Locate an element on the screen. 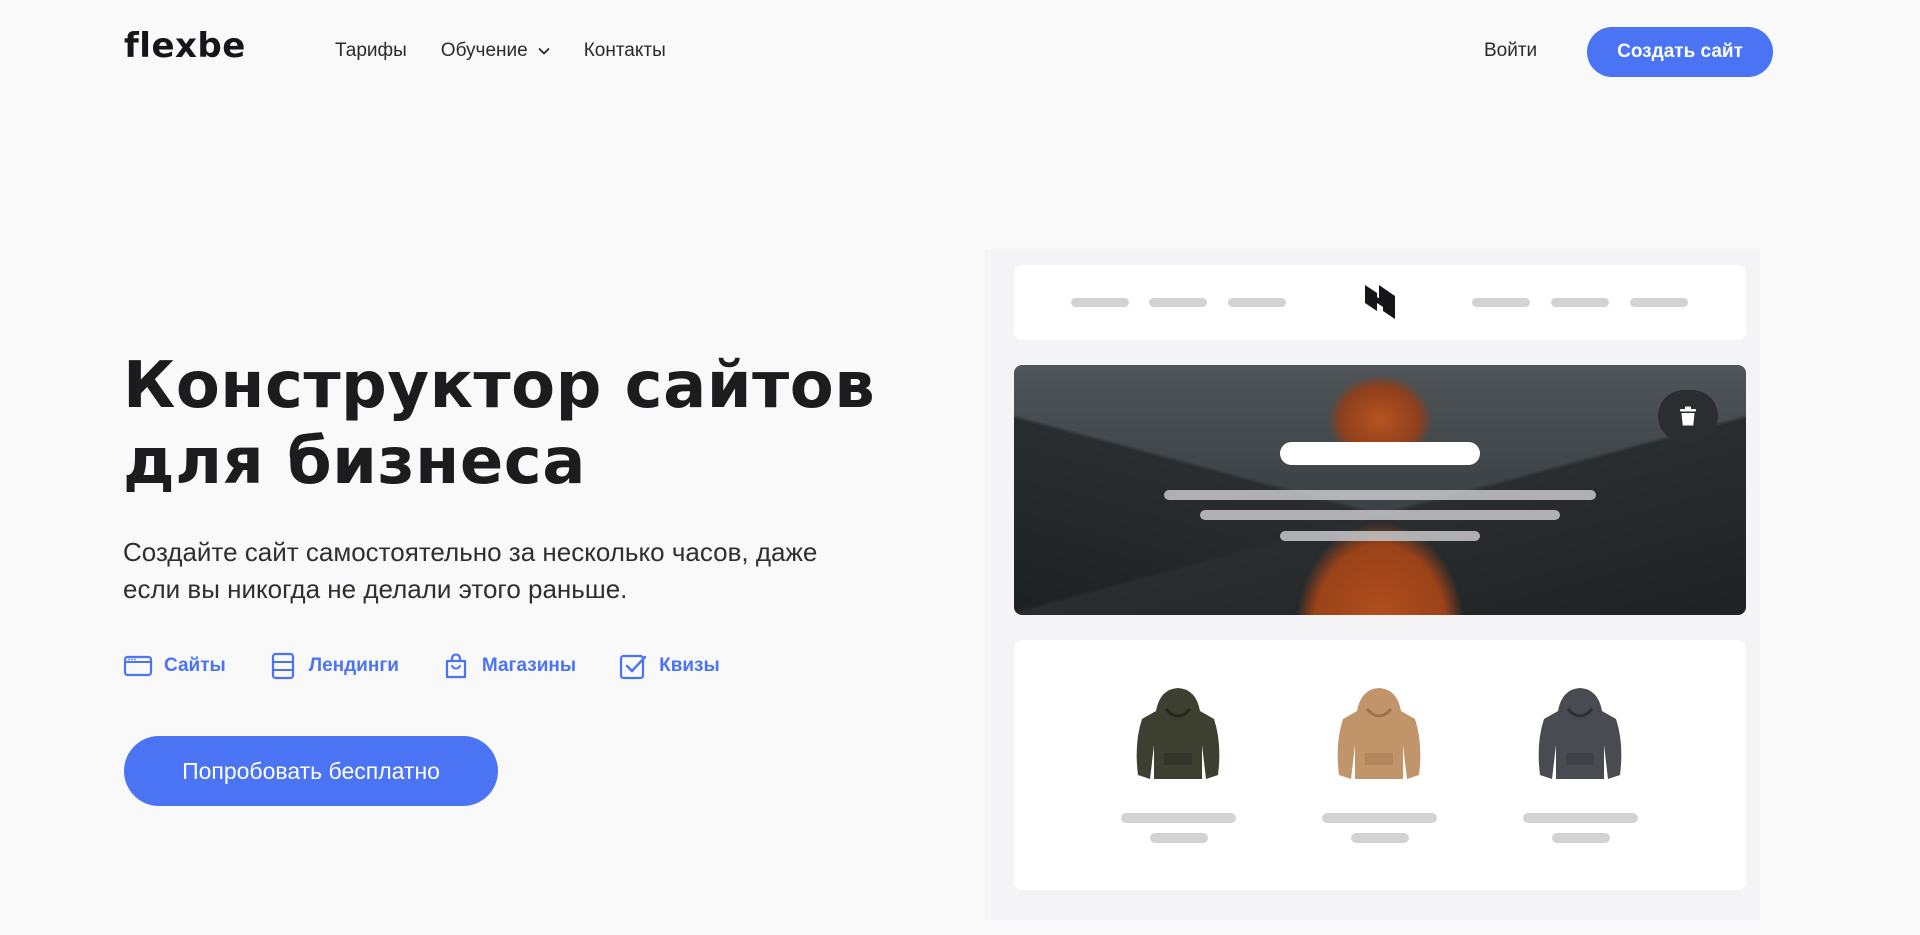  chevron-down-icon is located at coordinates (544, 51).